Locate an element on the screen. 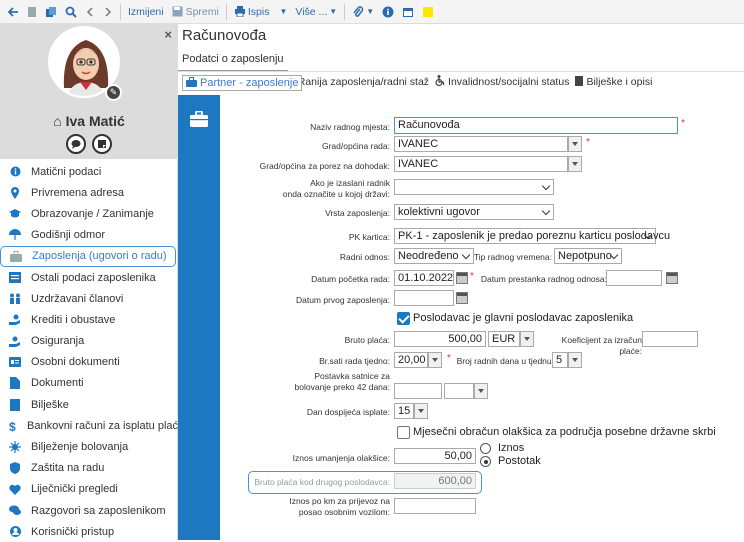 Image resolution: width=744 pixels, height=542 pixels. sidebar-item: Korisnički pristup is located at coordinates (89, 531).